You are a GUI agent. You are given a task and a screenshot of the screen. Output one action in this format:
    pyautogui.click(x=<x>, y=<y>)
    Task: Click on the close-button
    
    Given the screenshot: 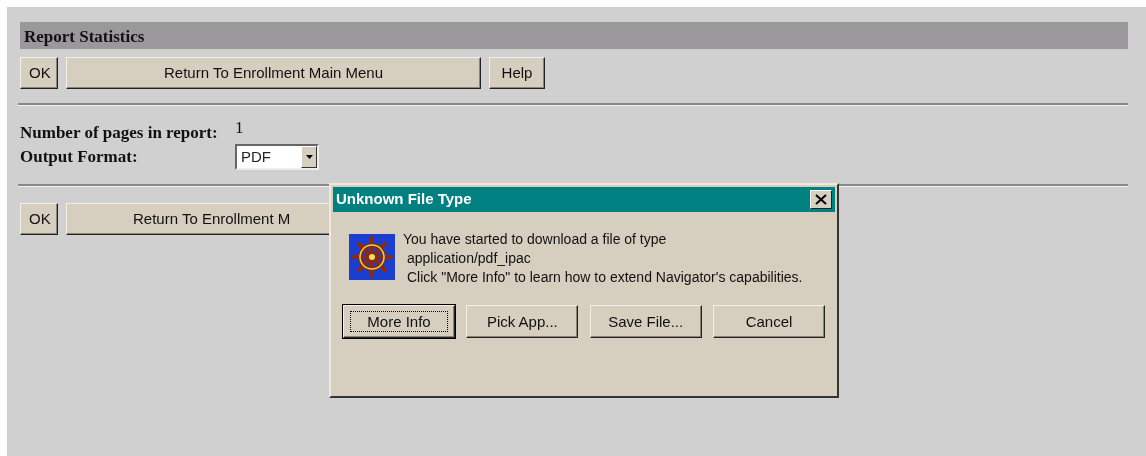 What is the action you would take?
    pyautogui.click(x=821, y=199)
    